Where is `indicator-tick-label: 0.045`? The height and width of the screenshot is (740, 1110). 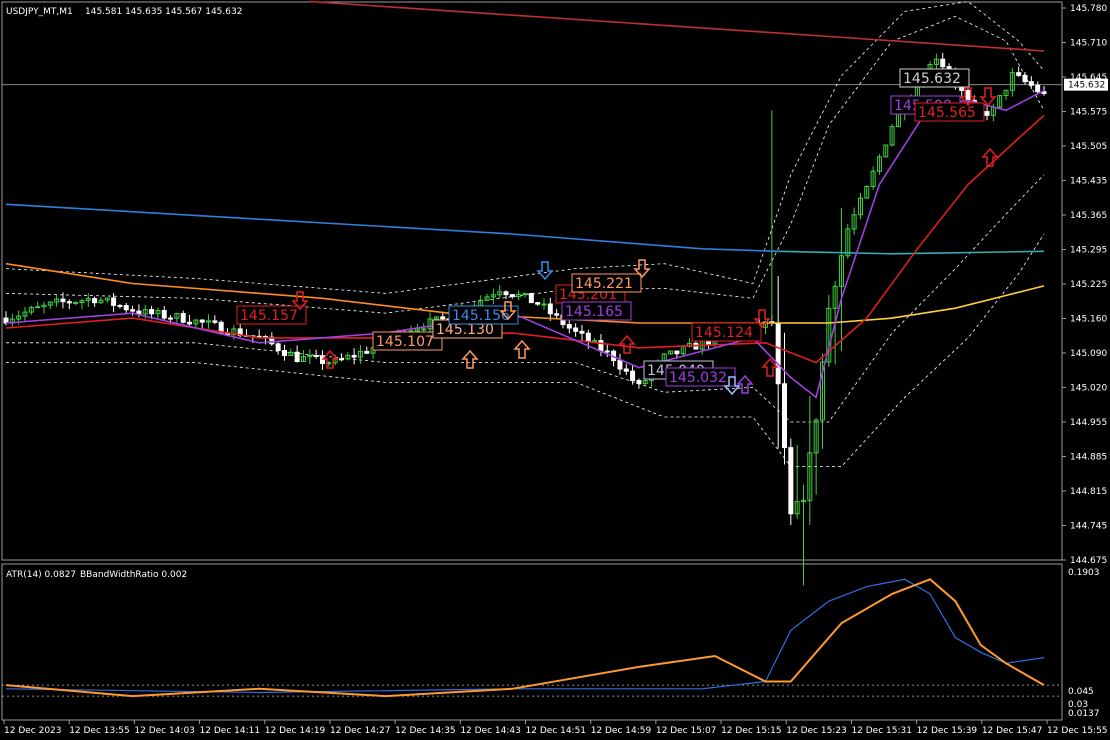 indicator-tick-label: 0.045 is located at coordinates (1081, 692).